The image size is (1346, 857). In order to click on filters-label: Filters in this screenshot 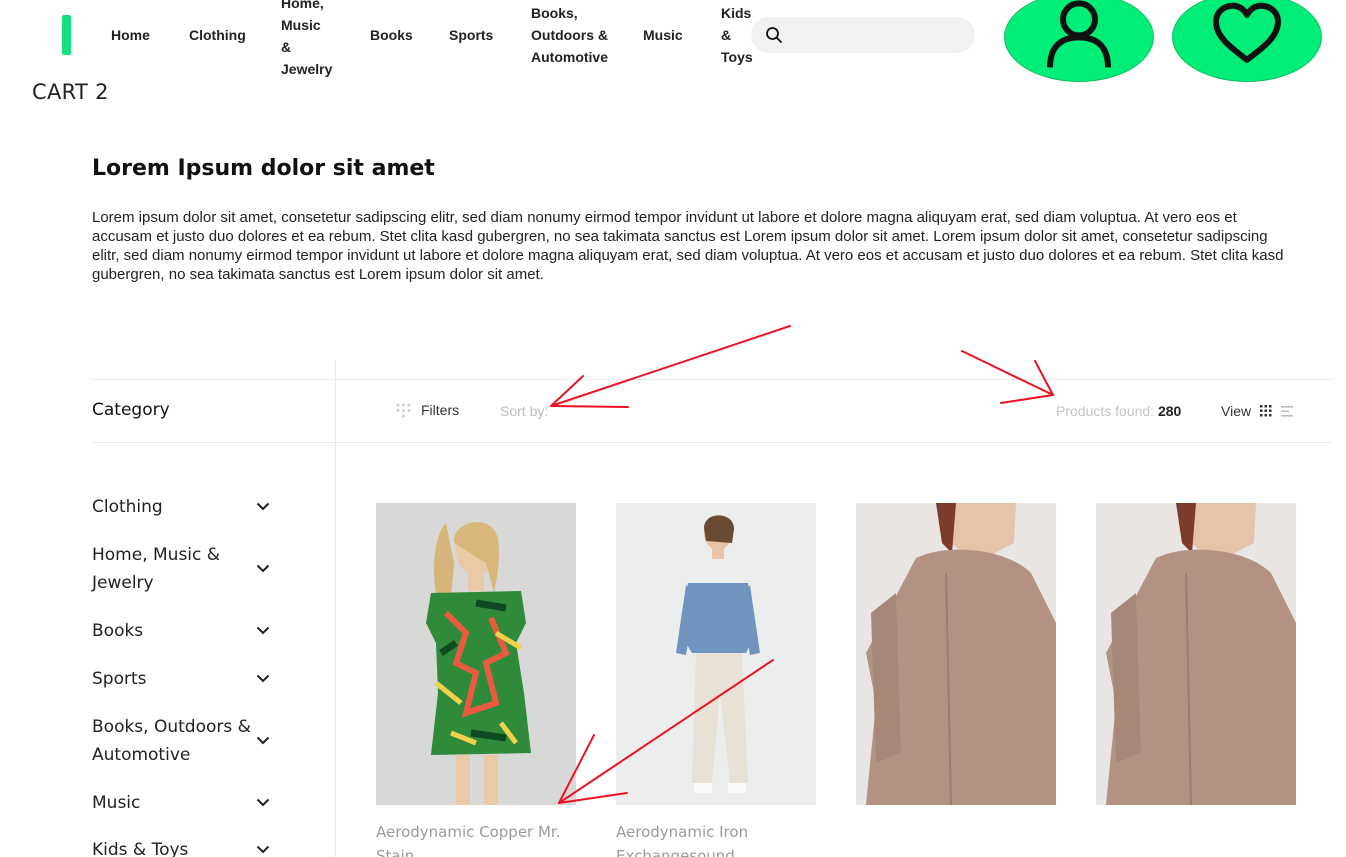, I will do `click(440, 410)`.